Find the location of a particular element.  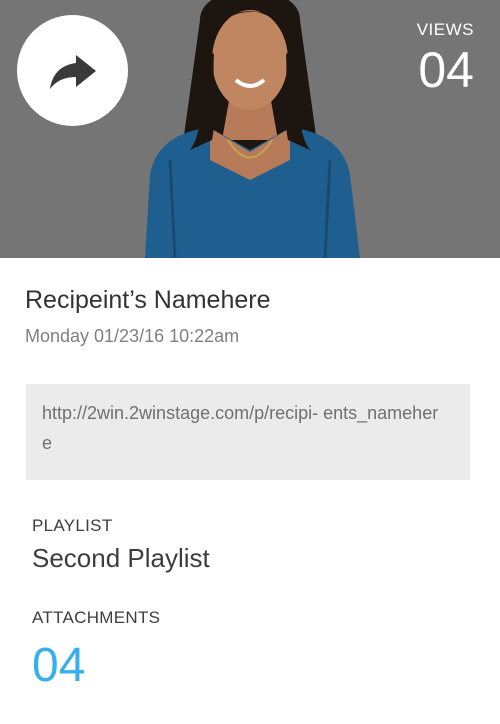

attachments-label: ATTACHMENTS is located at coordinates (96, 617).